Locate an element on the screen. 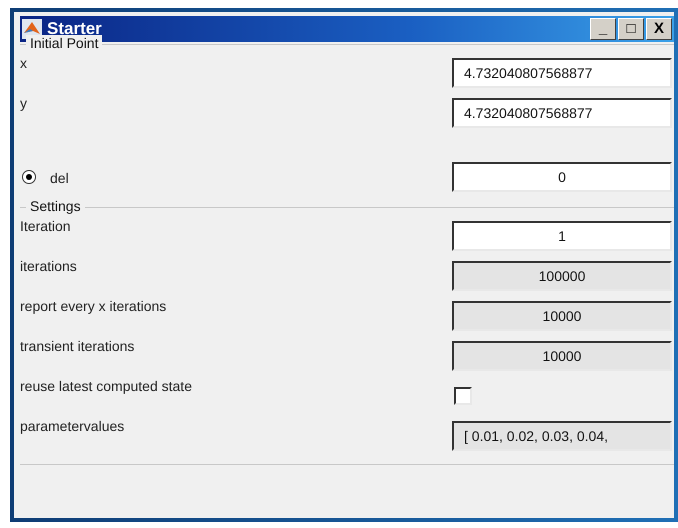 The width and height of the screenshot is (678, 528). window-title: Starter is located at coordinates (74, 28).